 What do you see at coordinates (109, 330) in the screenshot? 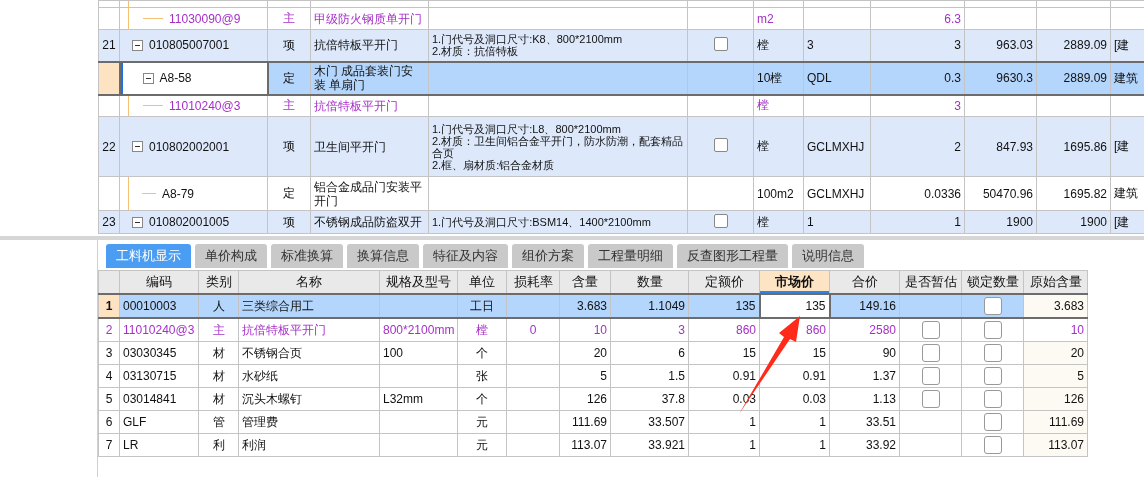
I see `row-number: 2` at bounding box center [109, 330].